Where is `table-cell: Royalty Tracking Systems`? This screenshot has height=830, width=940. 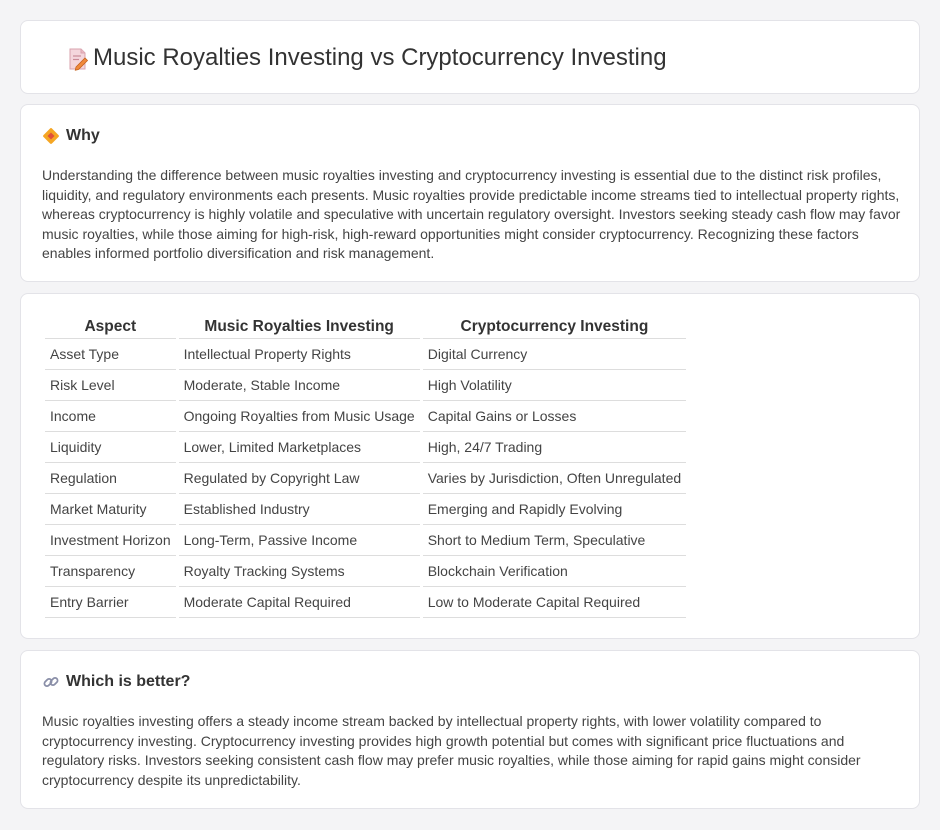 table-cell: Royalty Tracking Systems is located at coordinates (299, 571).